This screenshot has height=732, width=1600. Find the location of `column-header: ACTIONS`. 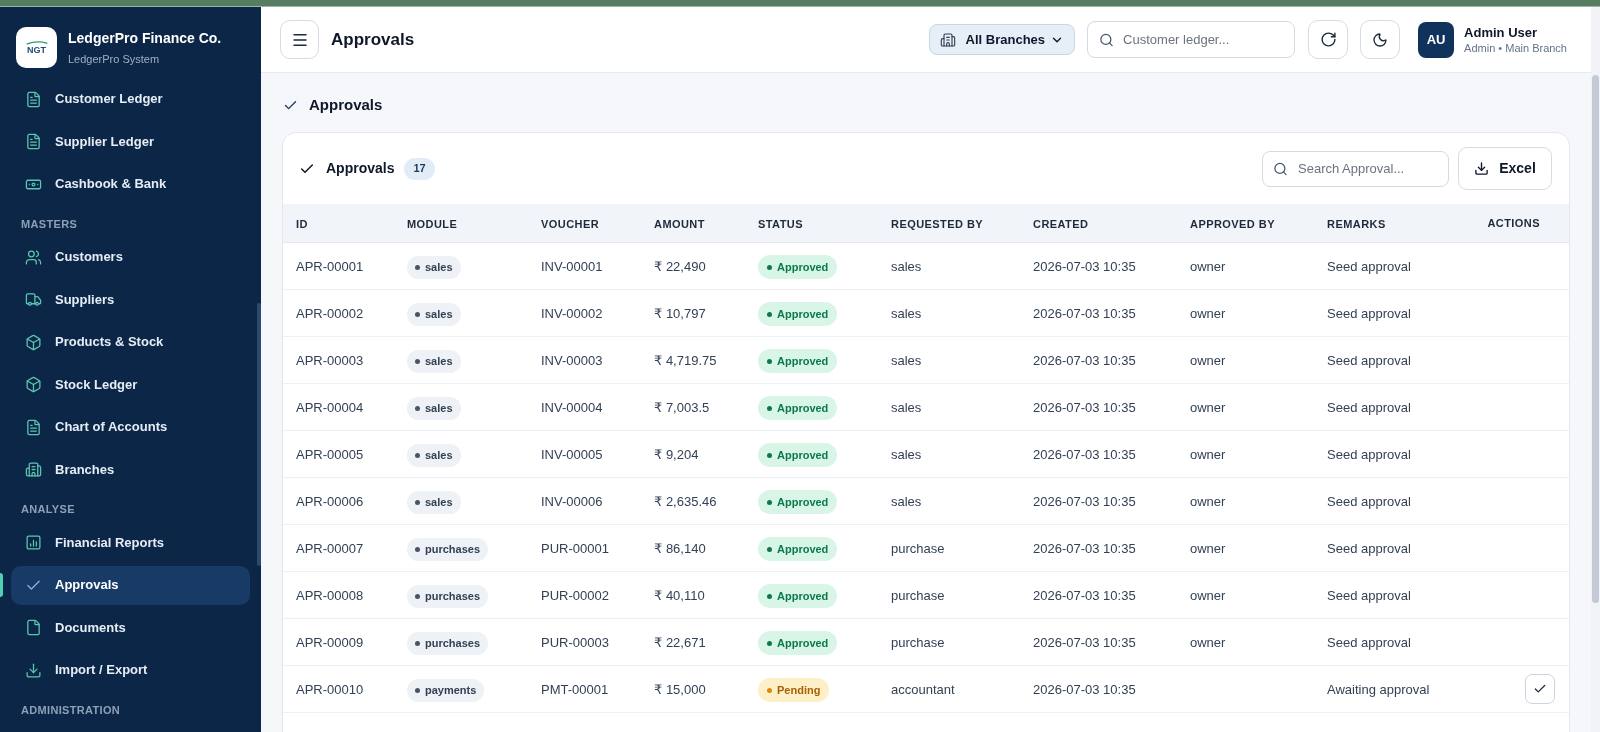

column-header: ACTIONS is located at coordinates (1513, 223).